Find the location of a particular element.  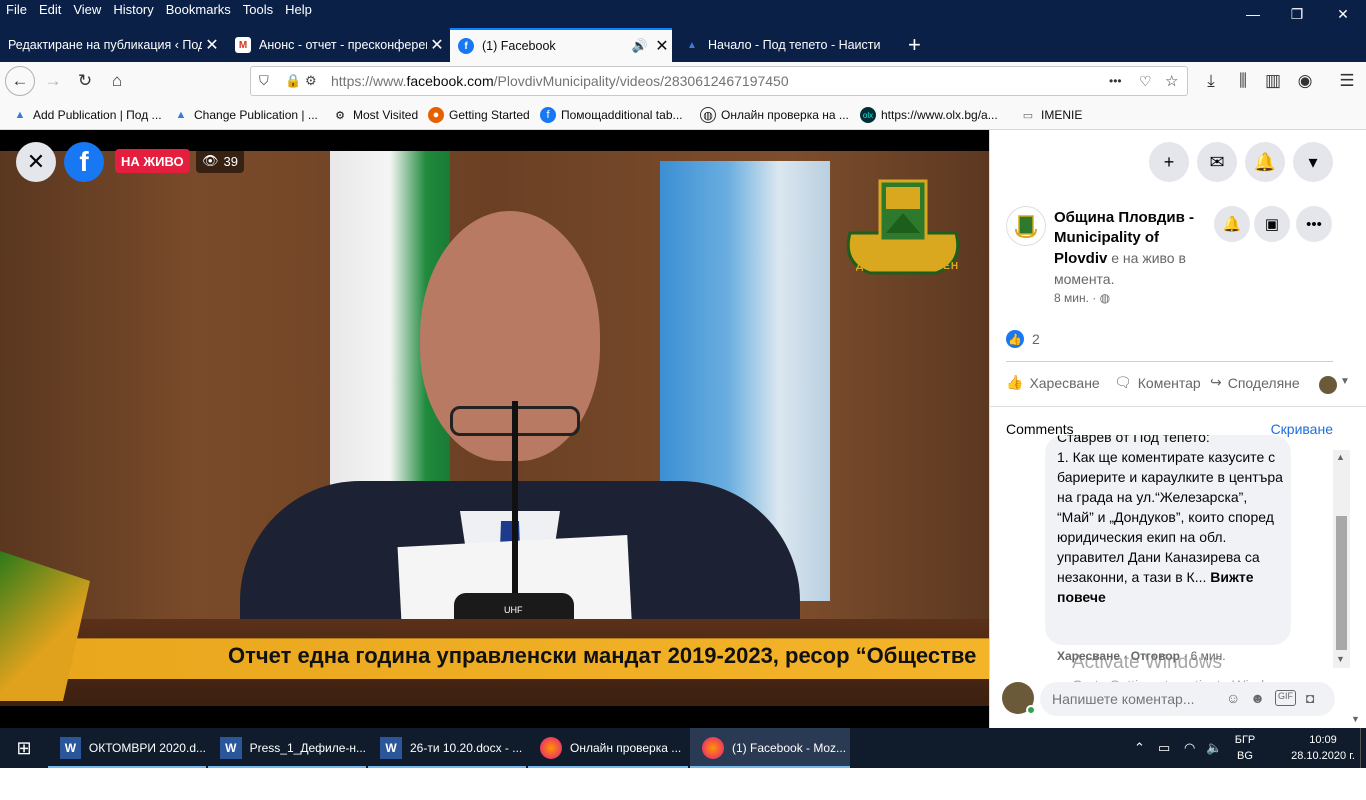

menu-edit: Edit is located at coordinates (50, 10).